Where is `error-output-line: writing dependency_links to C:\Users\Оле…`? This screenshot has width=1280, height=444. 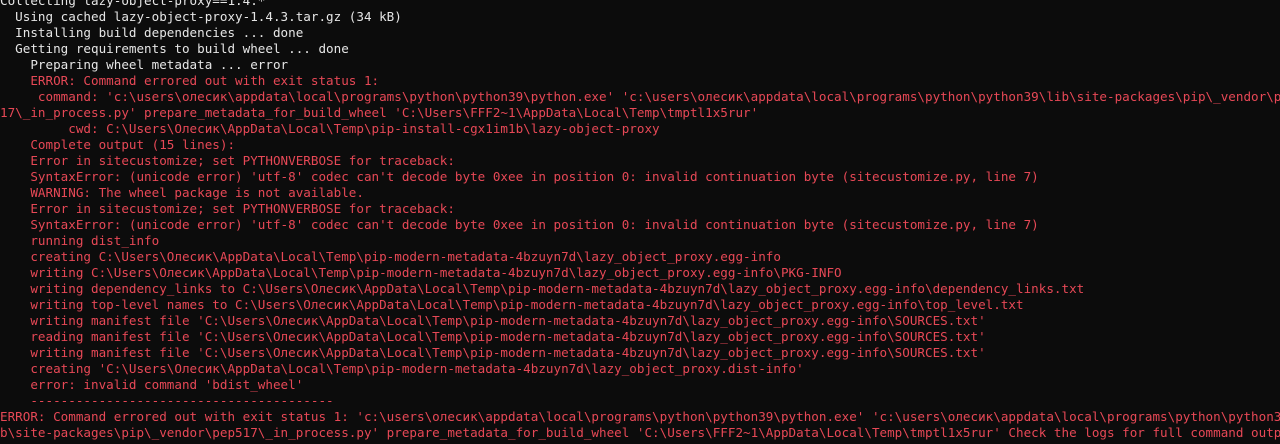 error-output-line: writing dependency_links to C:\Users\Оле… is located at coordinates (542, 288).